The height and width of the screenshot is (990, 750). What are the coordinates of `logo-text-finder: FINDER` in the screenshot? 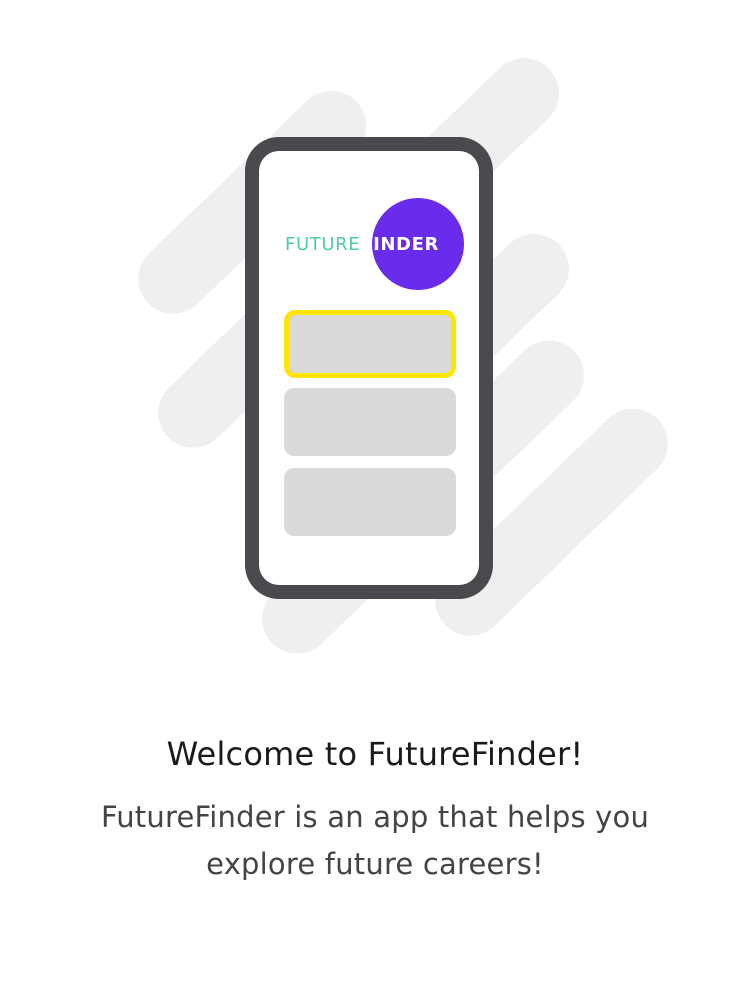 It's located at (399, 244).